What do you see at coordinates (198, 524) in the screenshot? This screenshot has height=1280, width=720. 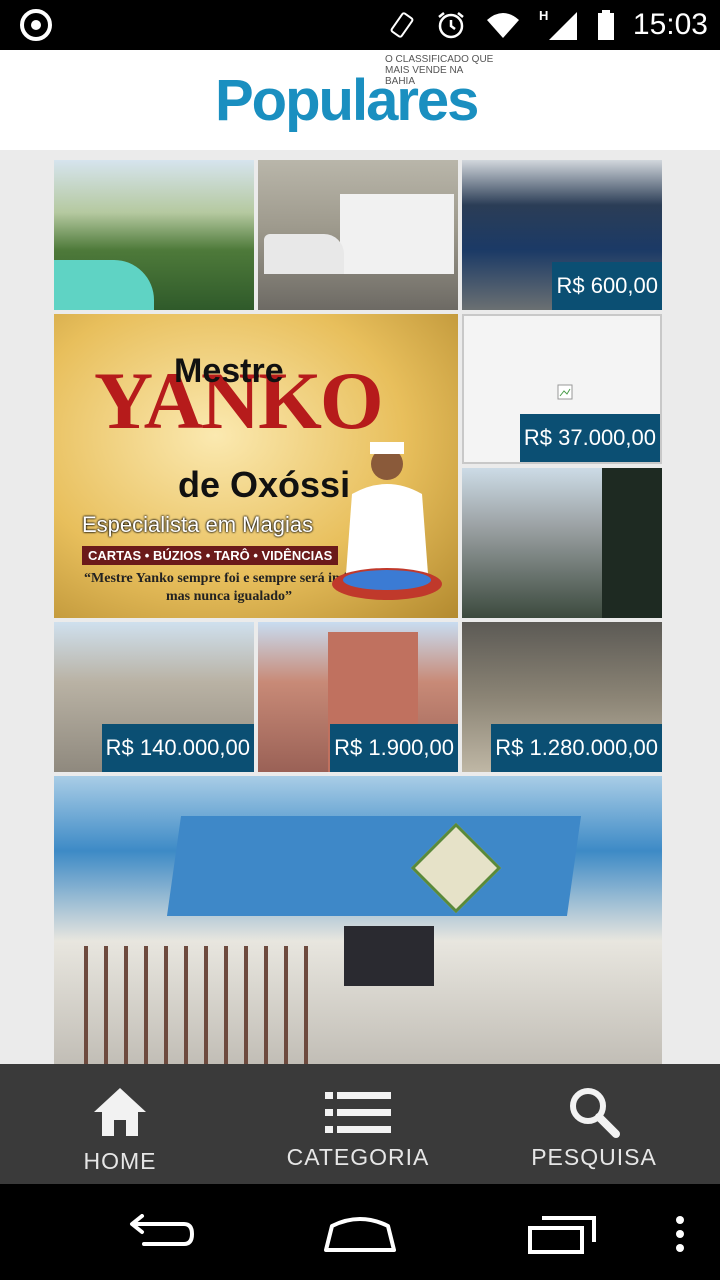 I see `ad-specialty: Especialista em Magias` at bounding box center [198, 524].